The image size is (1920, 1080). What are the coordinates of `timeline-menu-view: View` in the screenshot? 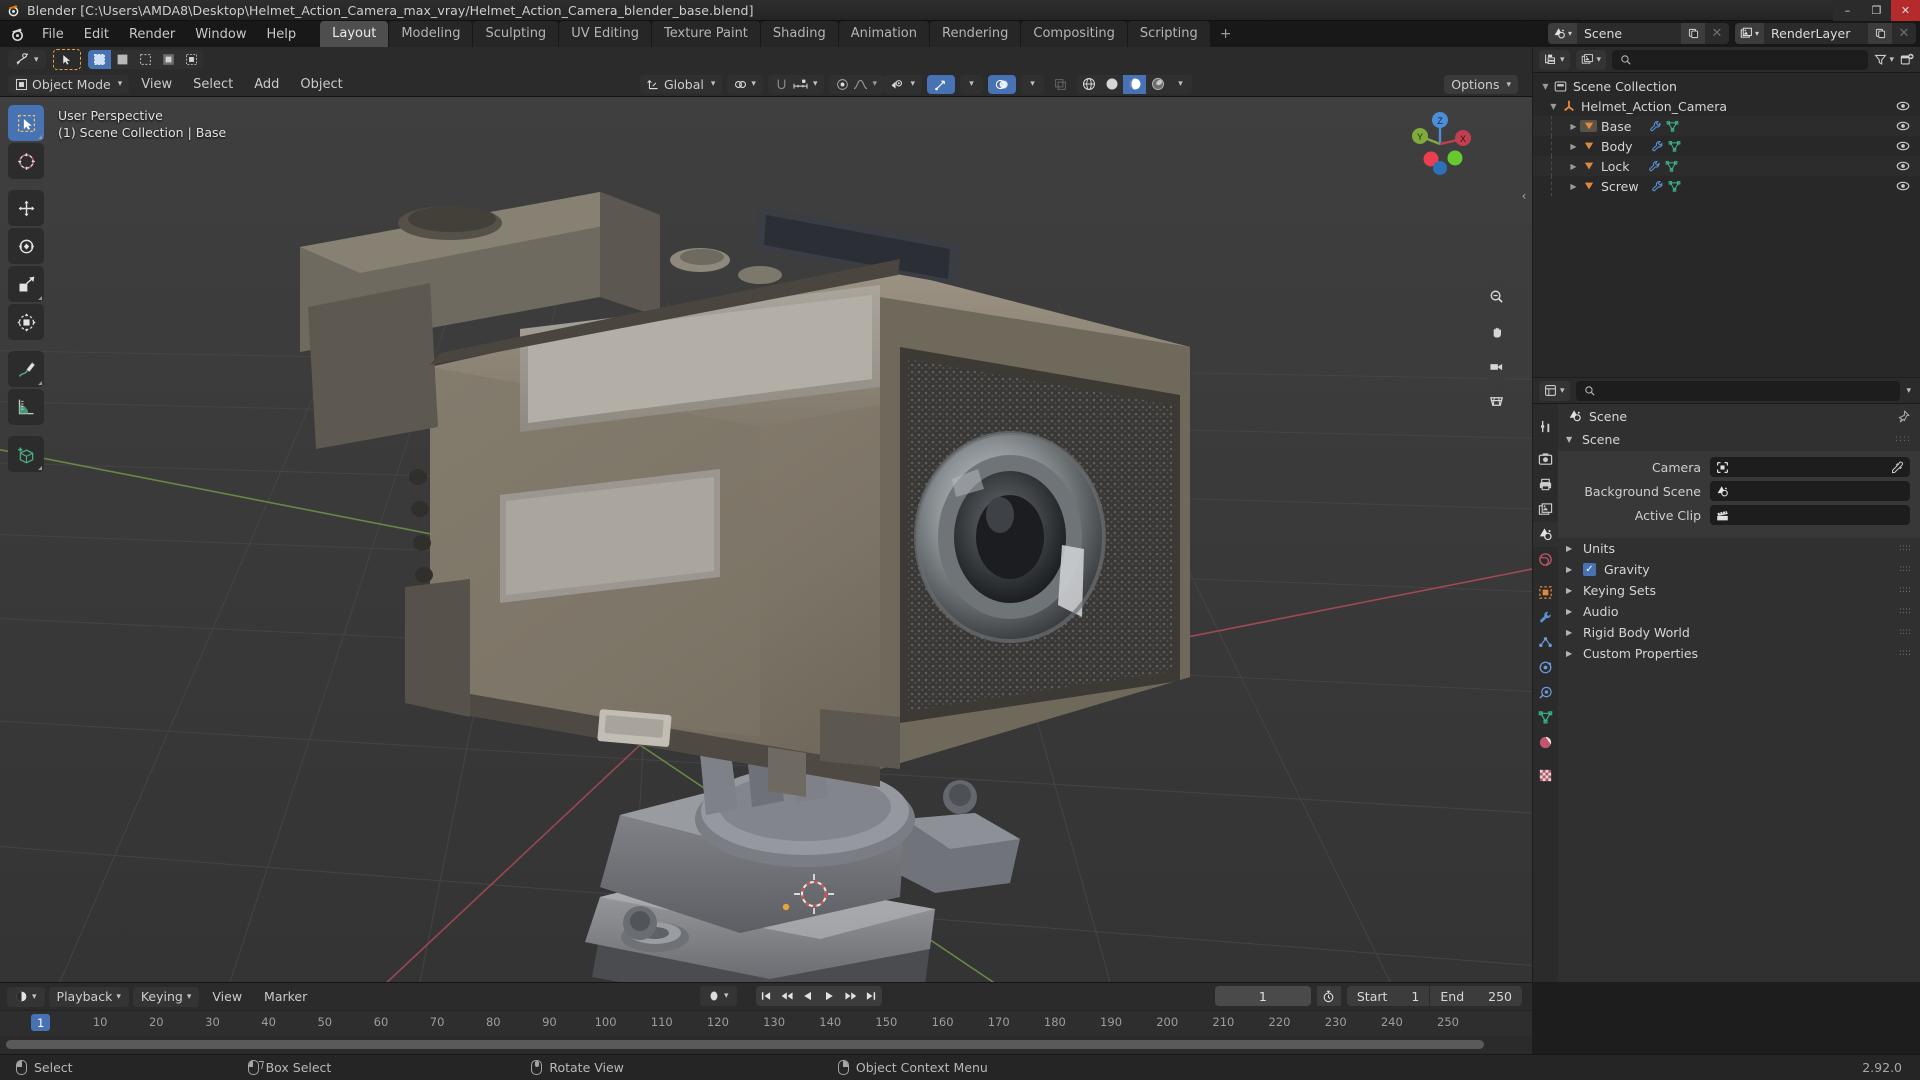 It's located at (227, 996).